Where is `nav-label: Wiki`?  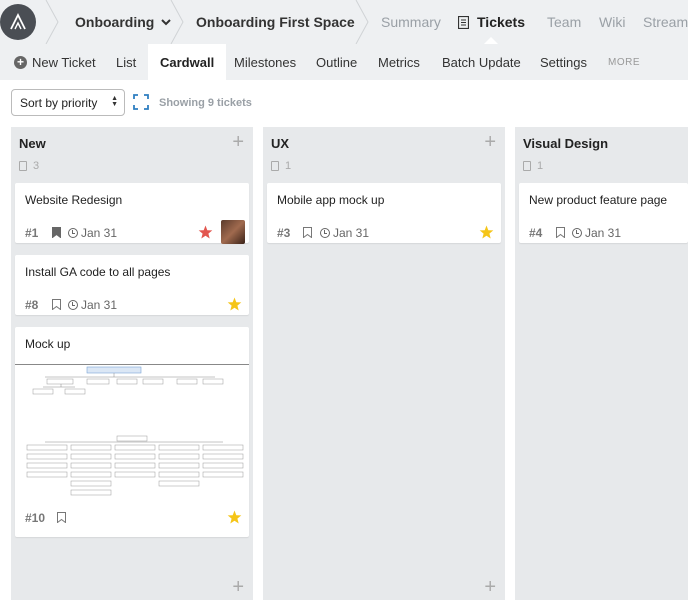 nav-label: Wiki is located at coordinates (612, 22).